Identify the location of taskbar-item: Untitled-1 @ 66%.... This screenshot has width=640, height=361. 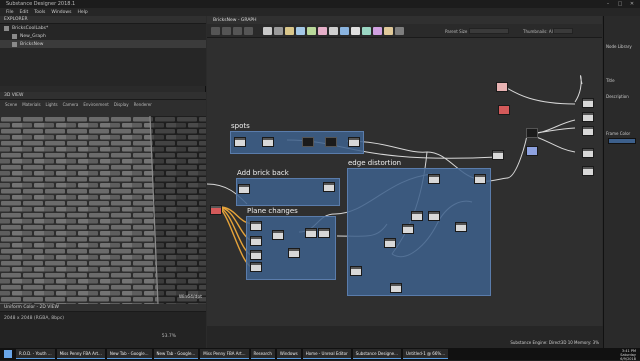
(425, 354).